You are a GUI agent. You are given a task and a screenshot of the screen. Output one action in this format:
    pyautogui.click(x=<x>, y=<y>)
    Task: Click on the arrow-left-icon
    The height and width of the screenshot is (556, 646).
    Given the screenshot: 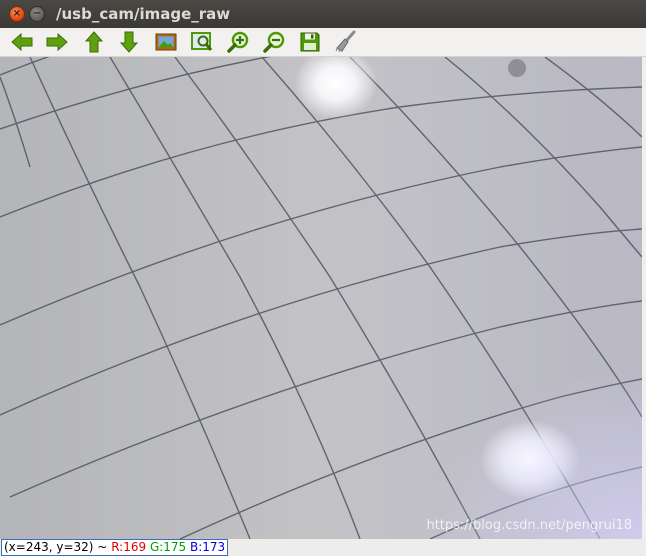 What is the action you would take?
    pyautogui.click(x=22, y=42)
    